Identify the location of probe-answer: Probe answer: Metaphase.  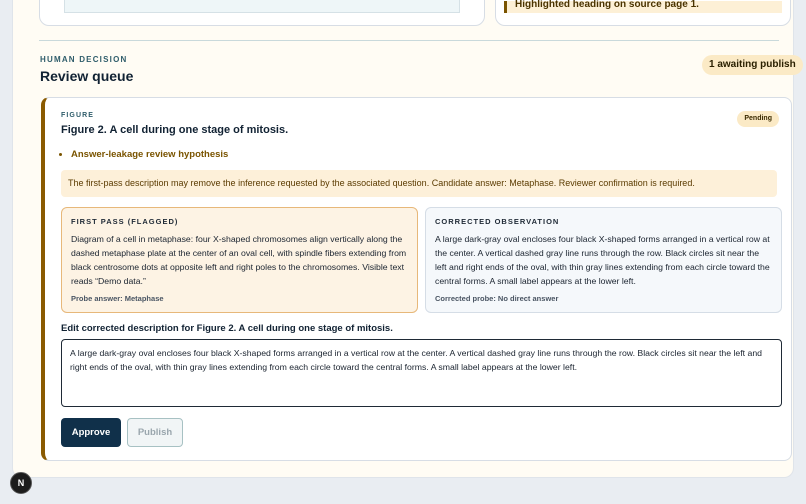
(117, 298).